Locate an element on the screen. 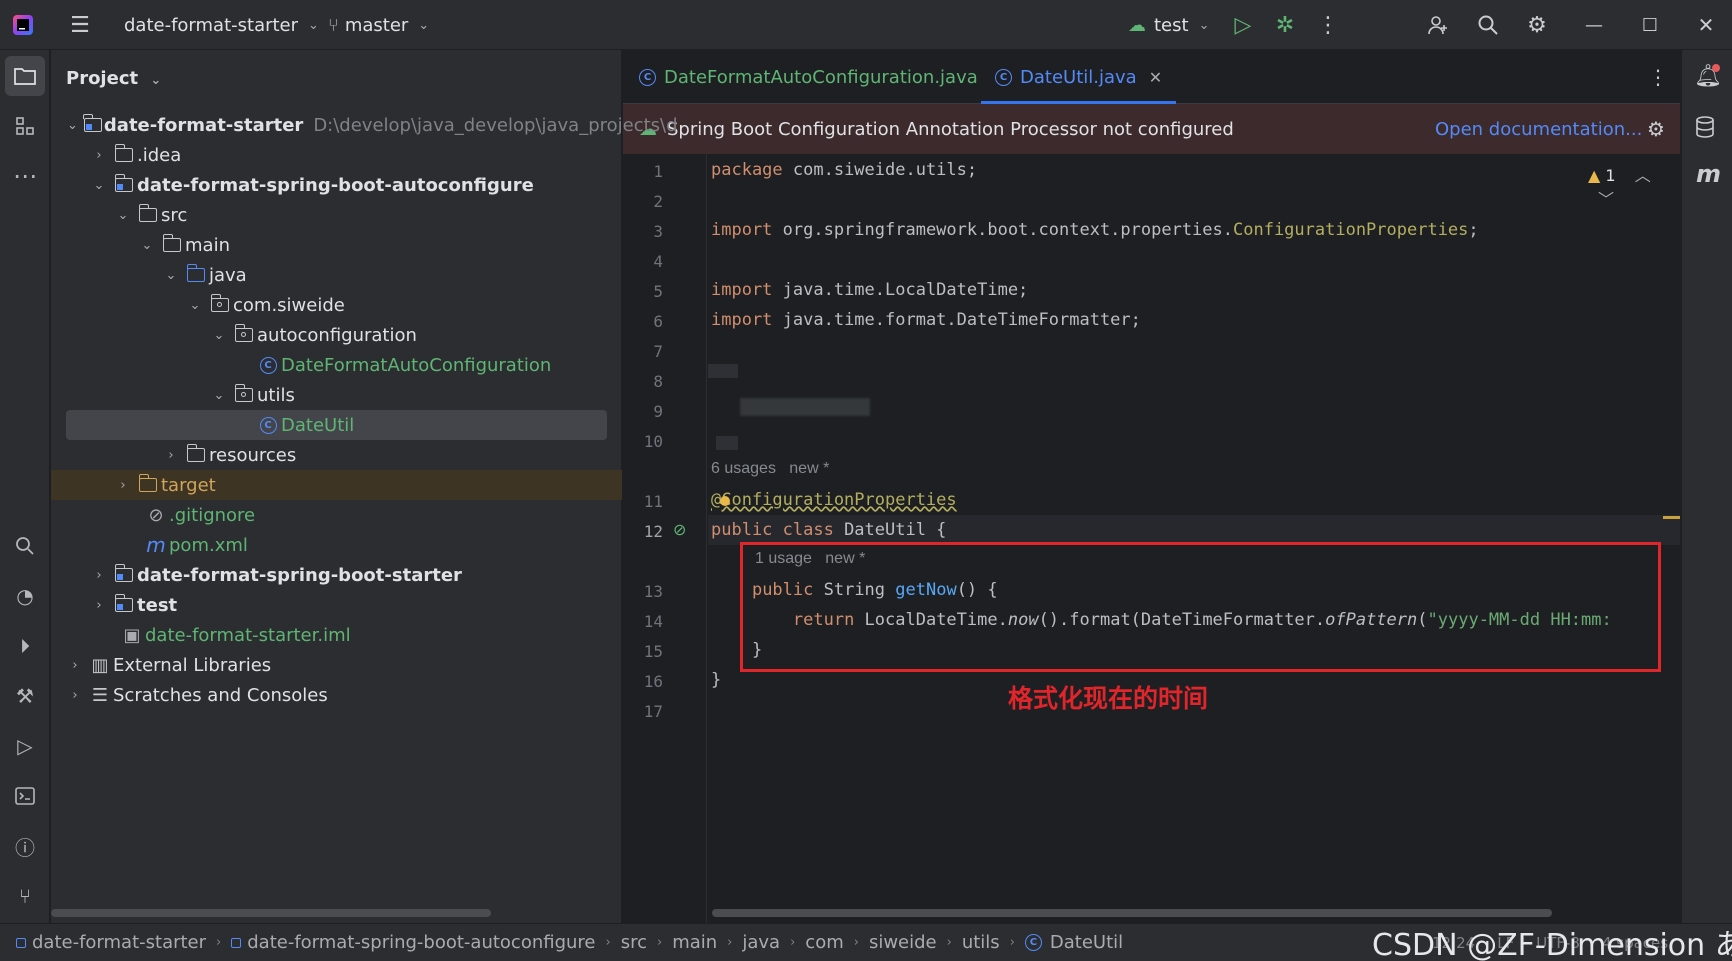  tree-item-pom: m pom.xml is located at coordinates (336, 545).